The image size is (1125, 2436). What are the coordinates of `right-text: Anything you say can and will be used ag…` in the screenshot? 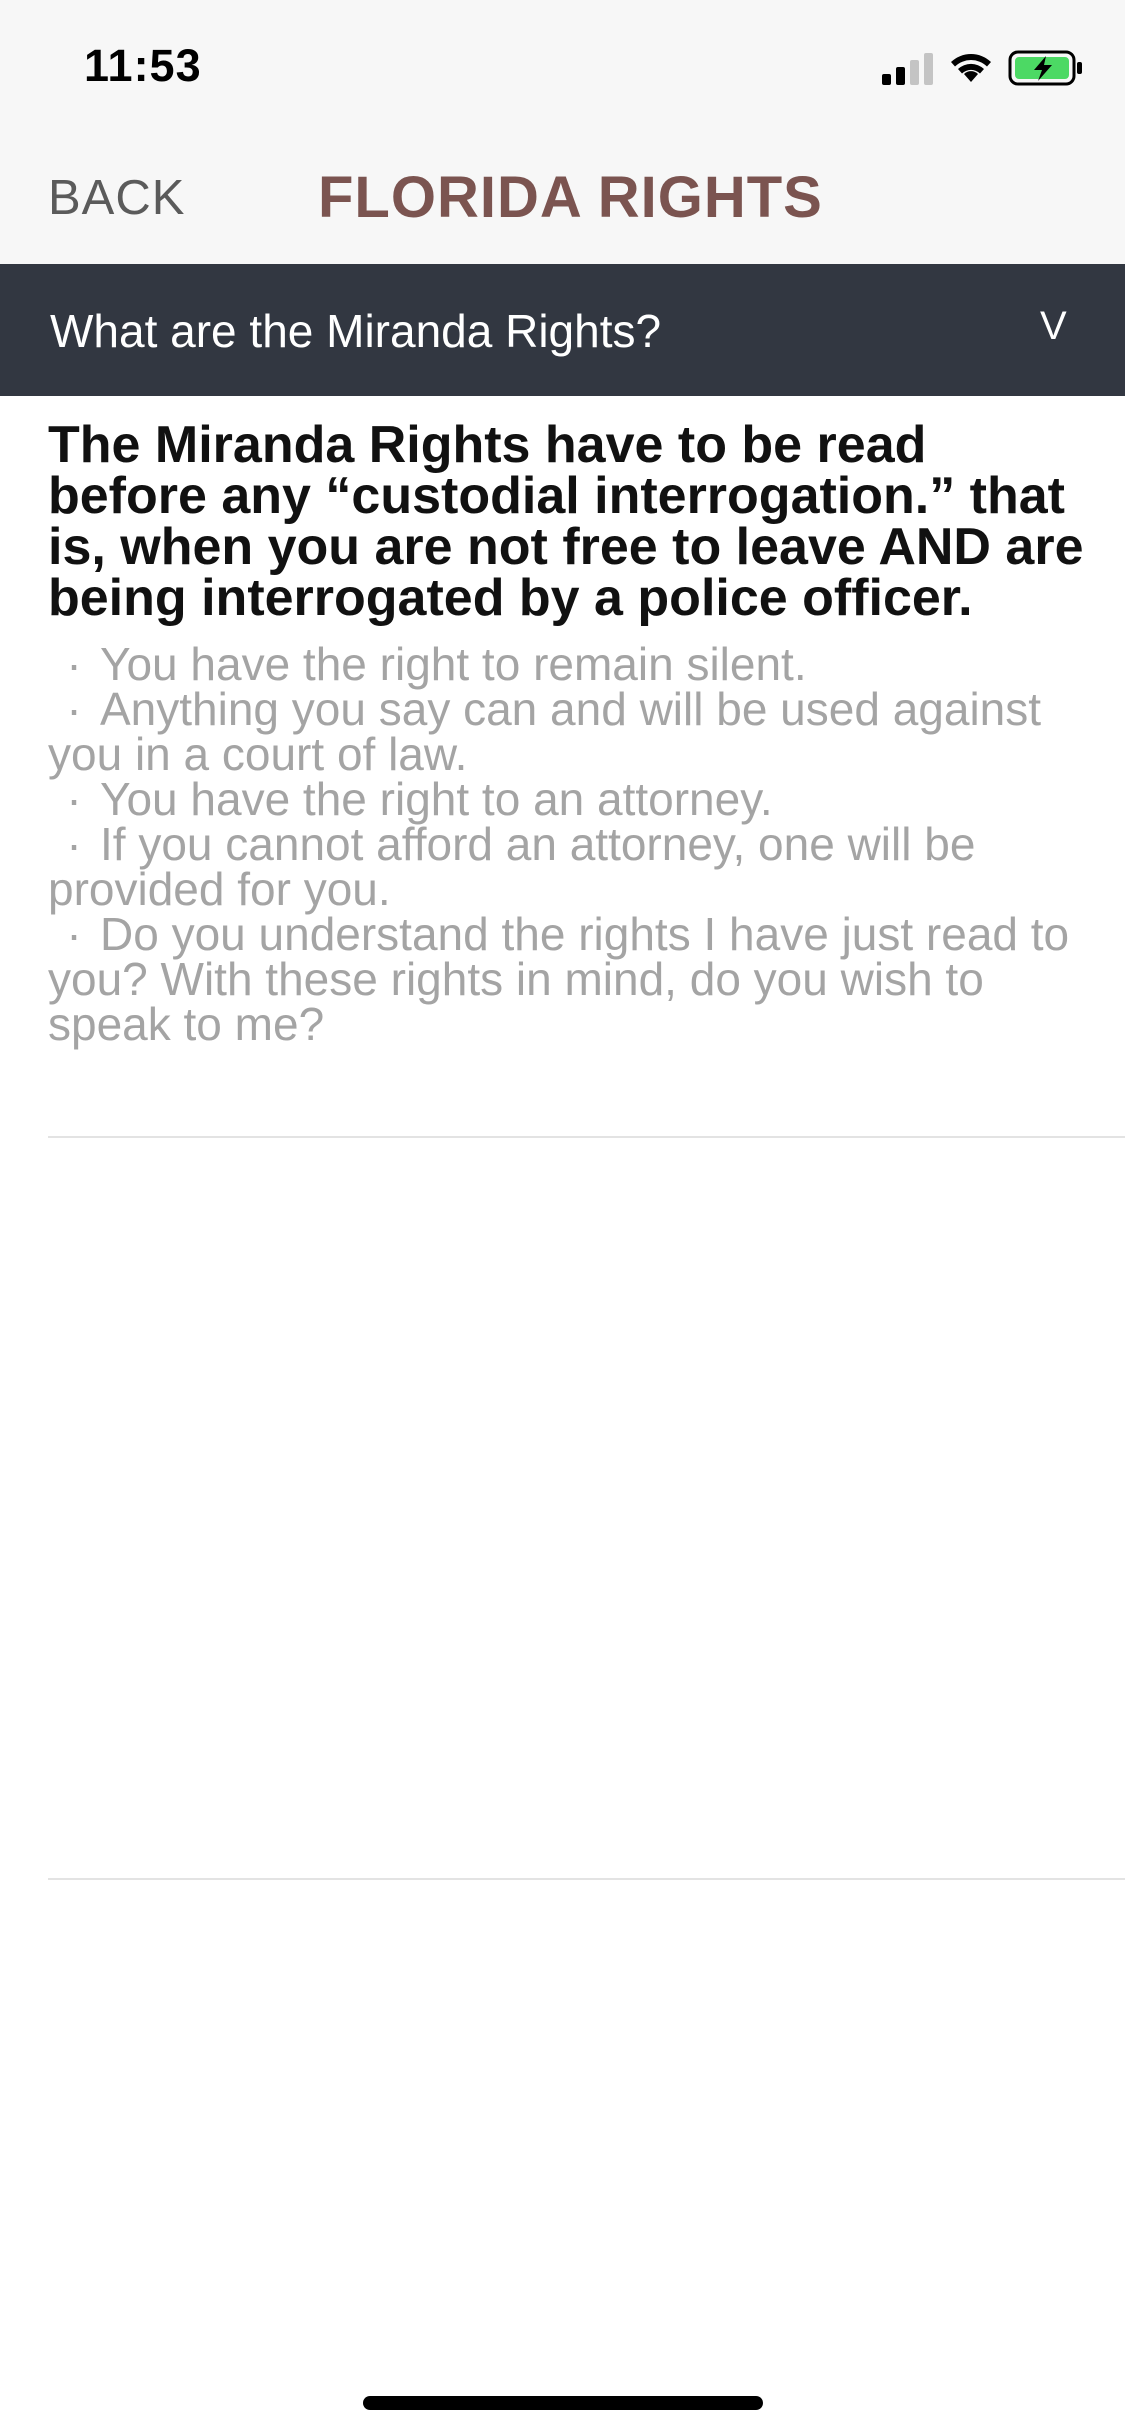 It's located at (545, 731).